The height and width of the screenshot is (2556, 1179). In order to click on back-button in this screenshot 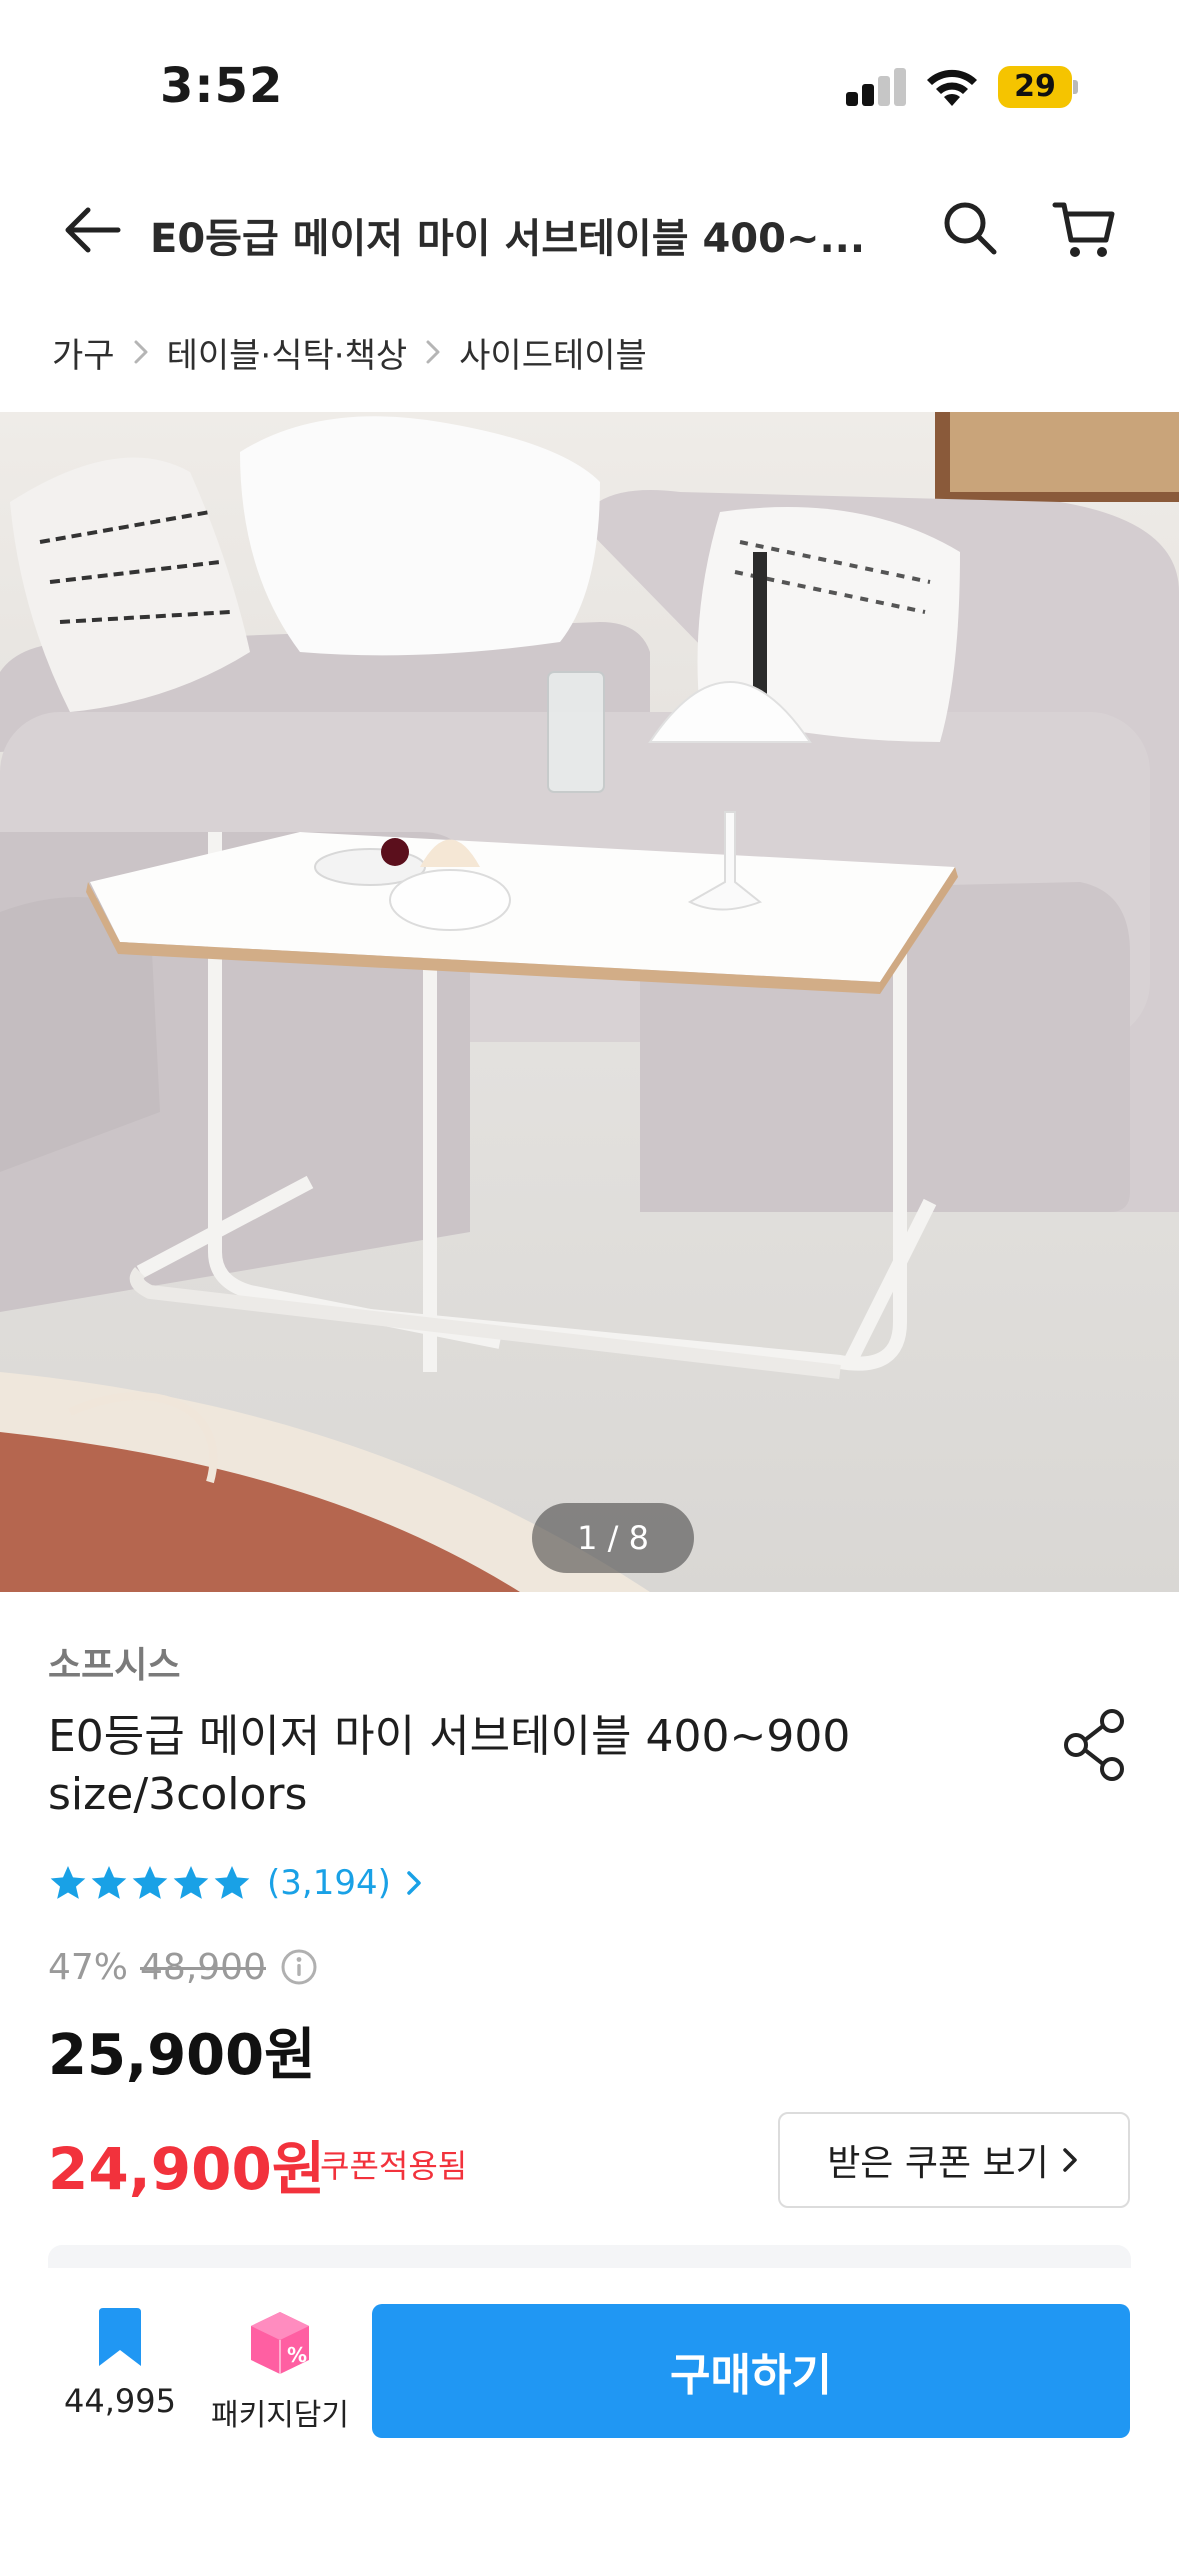, I will do `click(92, 230)`.